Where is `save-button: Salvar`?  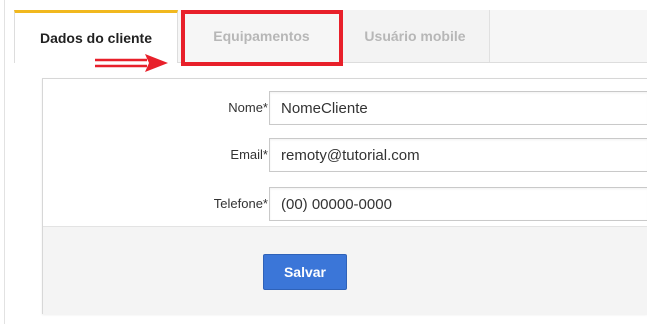
save-button: Salvar is located at coordinates (305, 272).